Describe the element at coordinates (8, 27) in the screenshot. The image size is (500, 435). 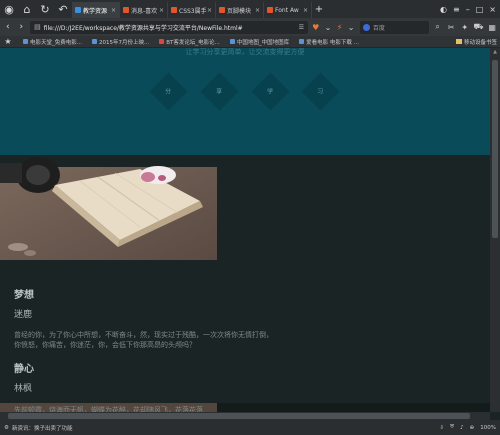
I see `back-icon: ‹` at that location.